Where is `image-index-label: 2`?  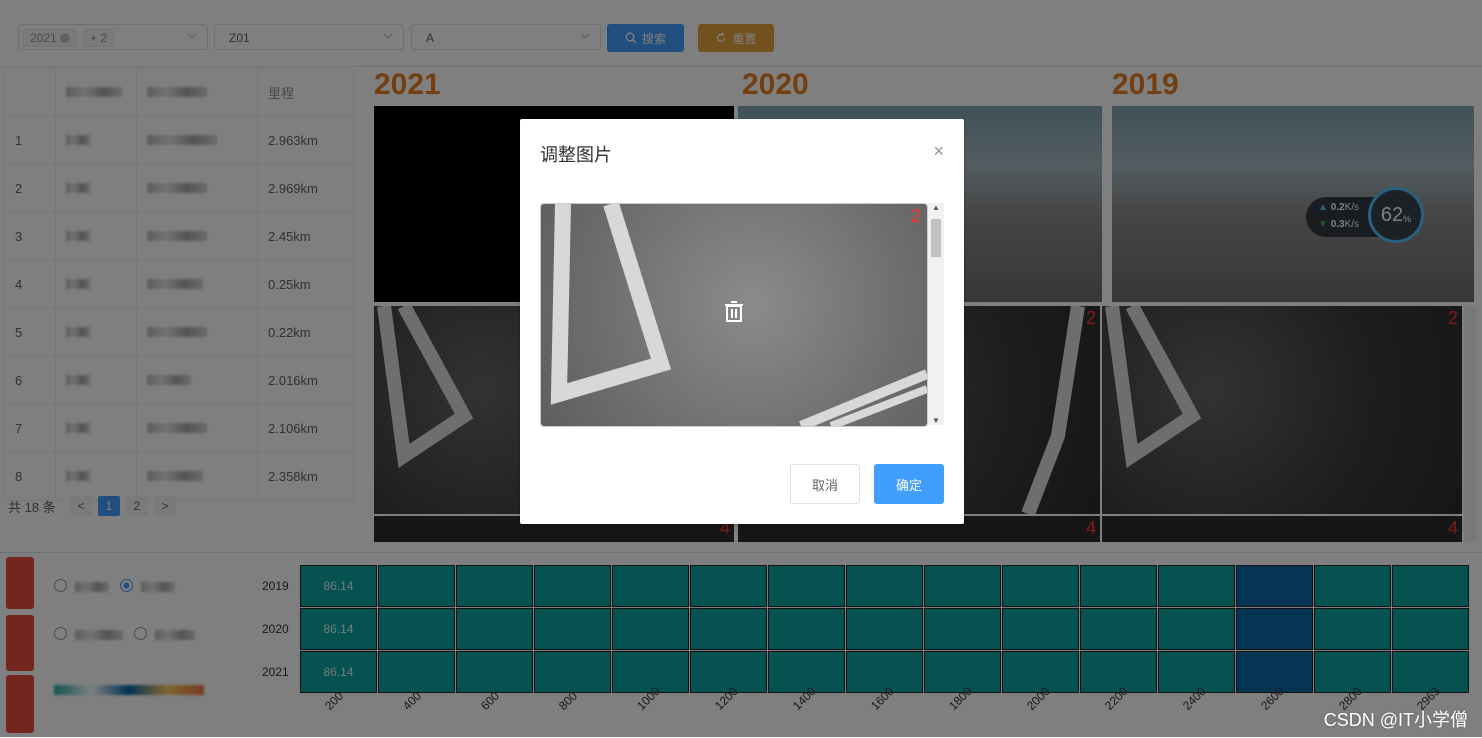 image-index-label: 2 is located at coordinates (915, 216).